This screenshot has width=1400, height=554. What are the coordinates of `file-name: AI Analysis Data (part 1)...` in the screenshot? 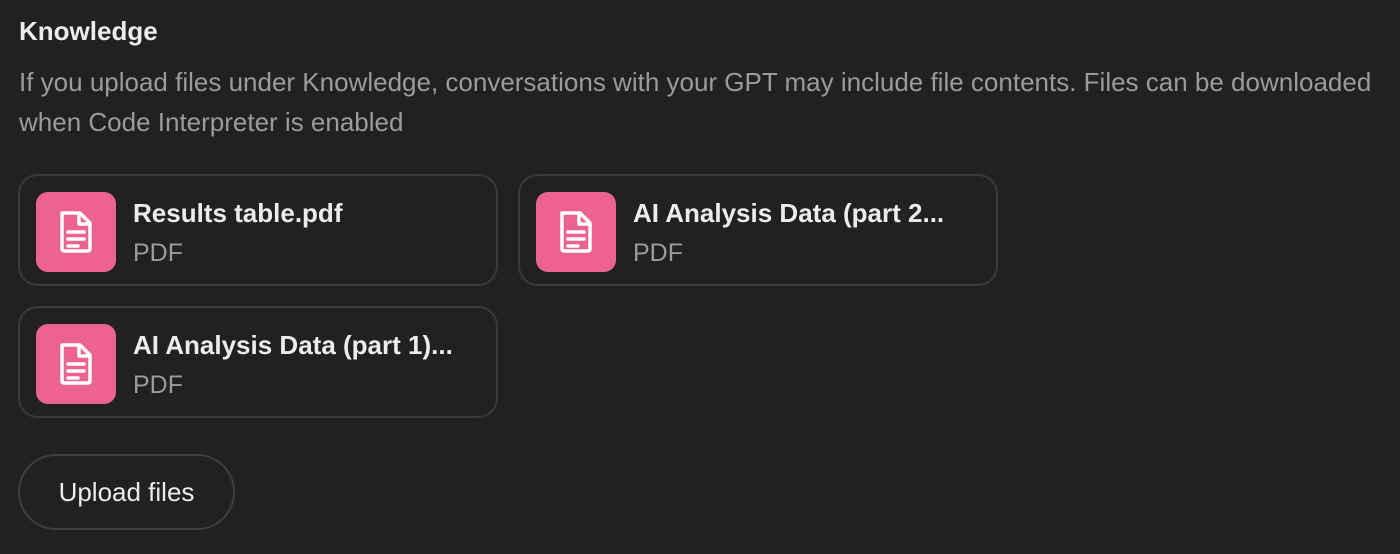 It's located at (293, 345).